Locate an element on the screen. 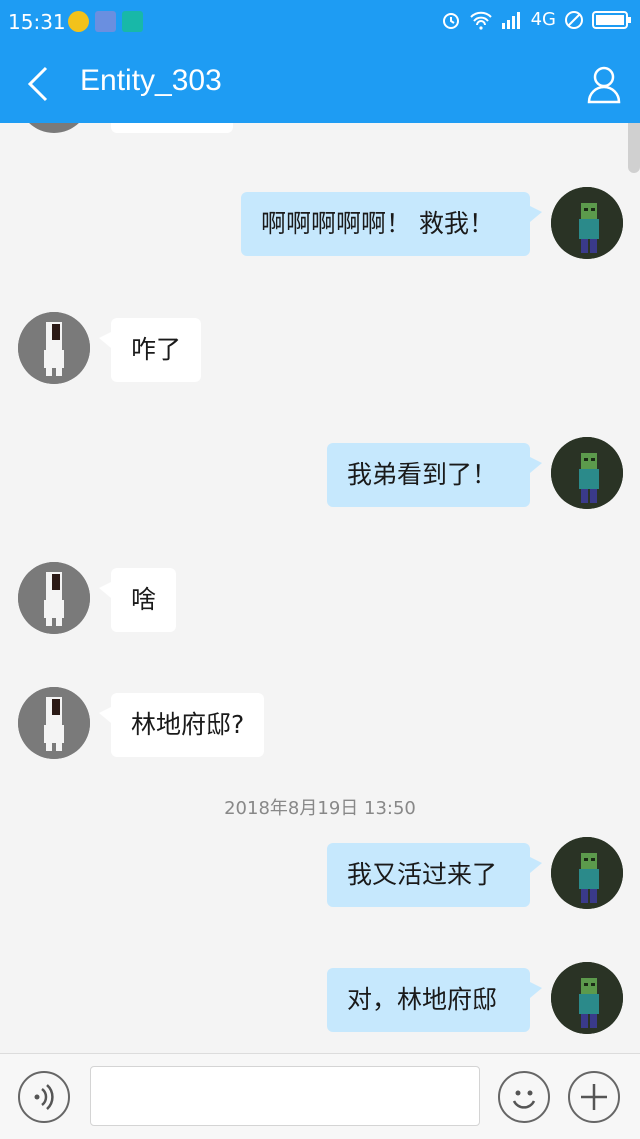  message-bubble is located at coordinates (172, 128).